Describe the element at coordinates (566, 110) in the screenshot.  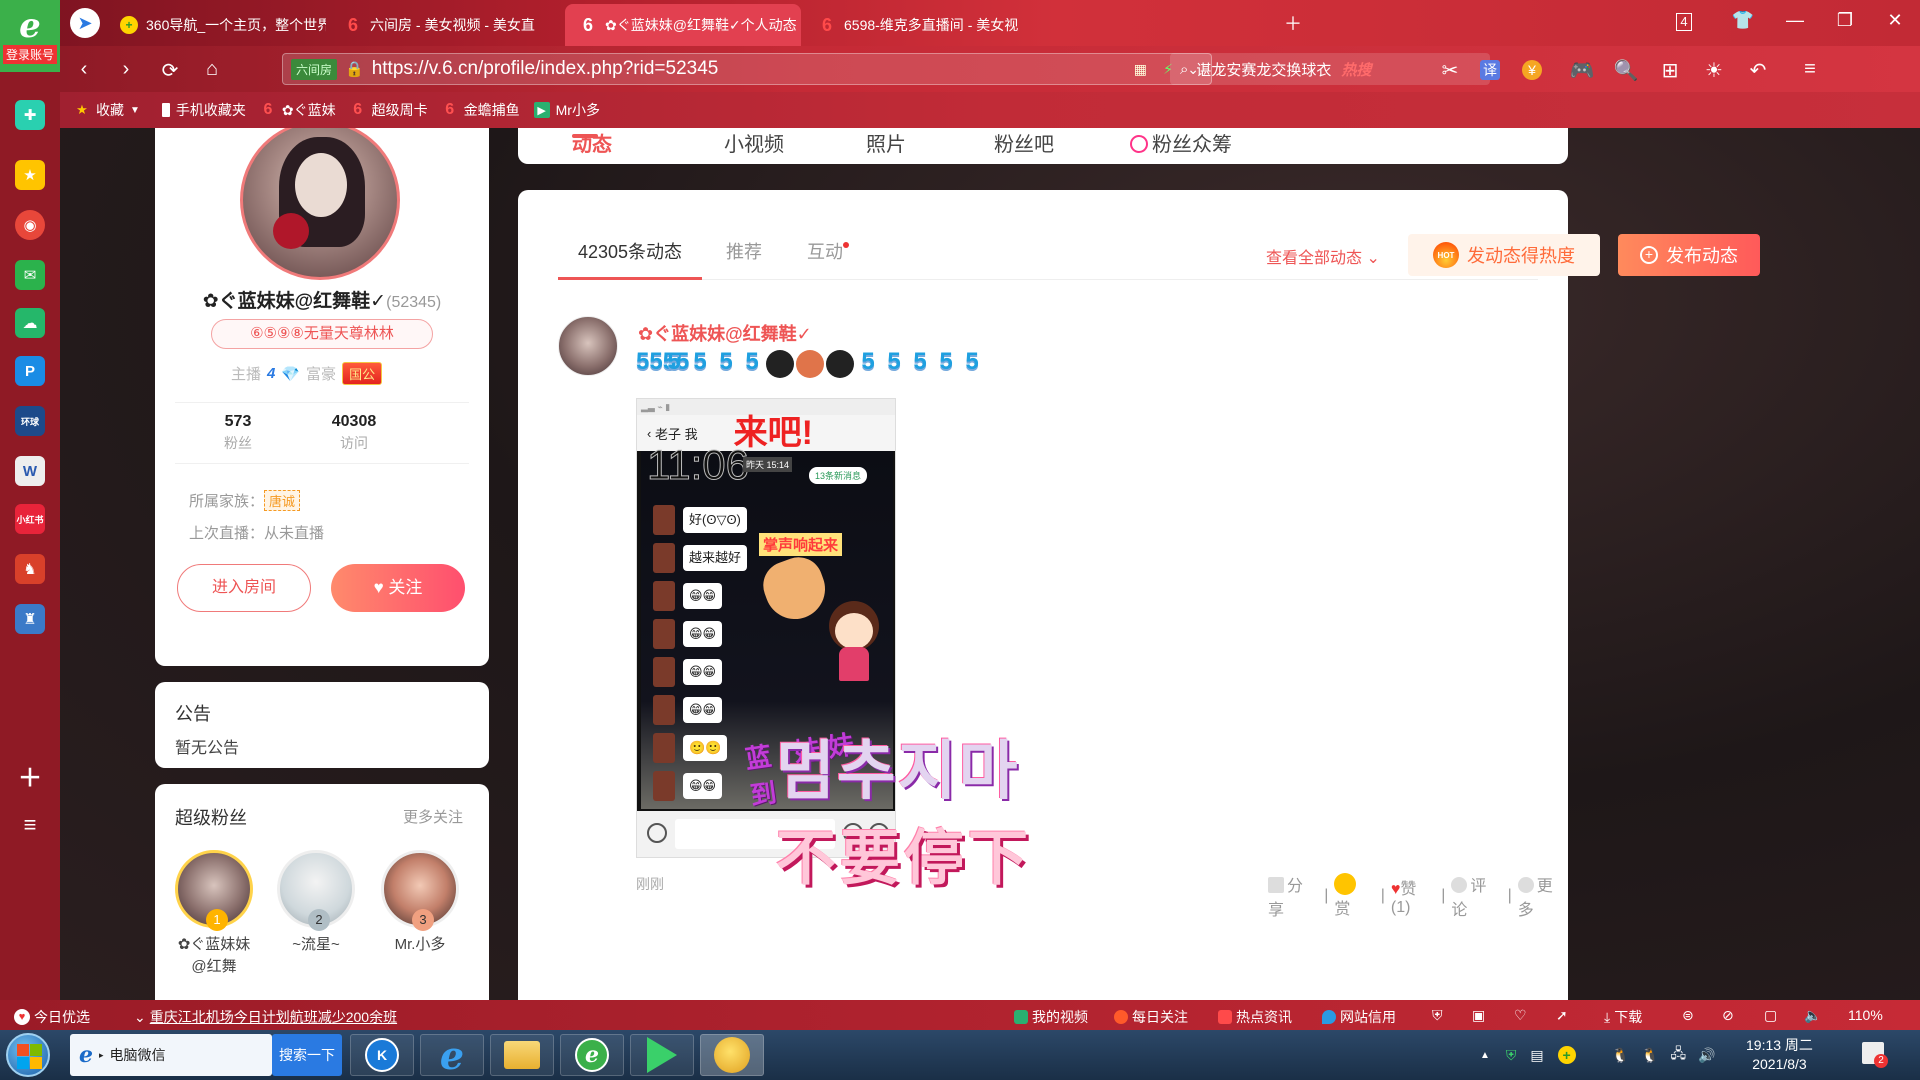
I see `bookmark-mrxiaoduo: ▶ Mr小多` at that location.